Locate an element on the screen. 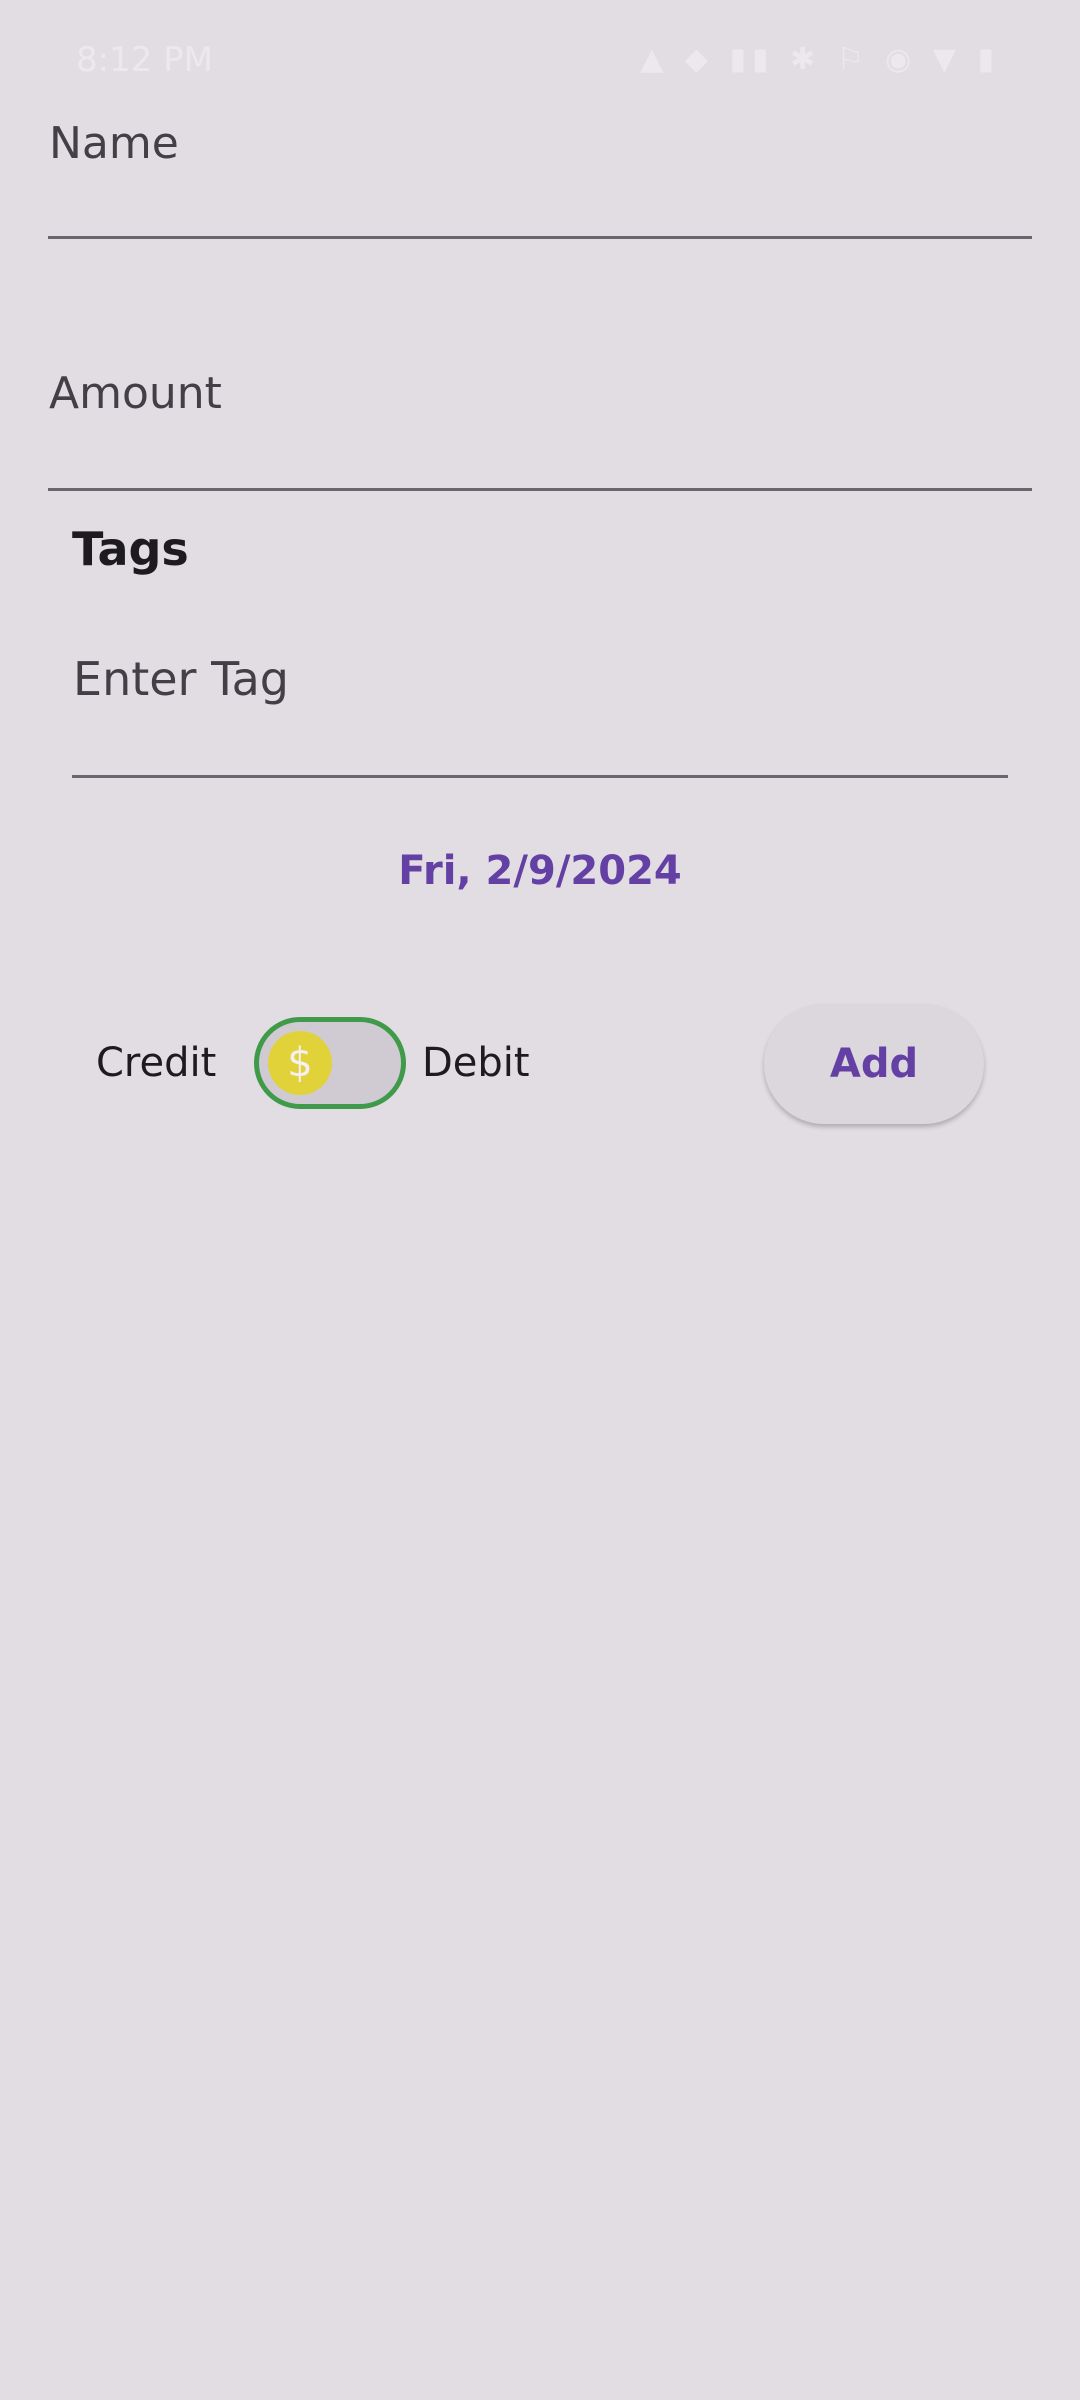 The image size is (1080, 2400). add-button: Add is located at coordinates (874, 1064).